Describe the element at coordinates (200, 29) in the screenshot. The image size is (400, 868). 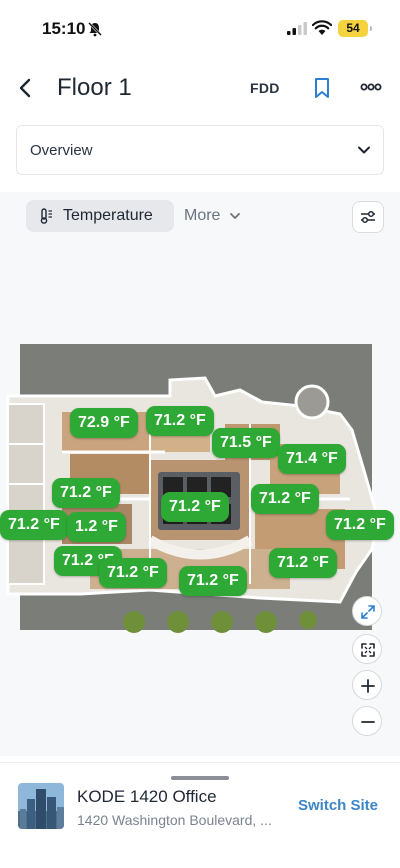
I see `status-bar: 15:10 54` at that location.